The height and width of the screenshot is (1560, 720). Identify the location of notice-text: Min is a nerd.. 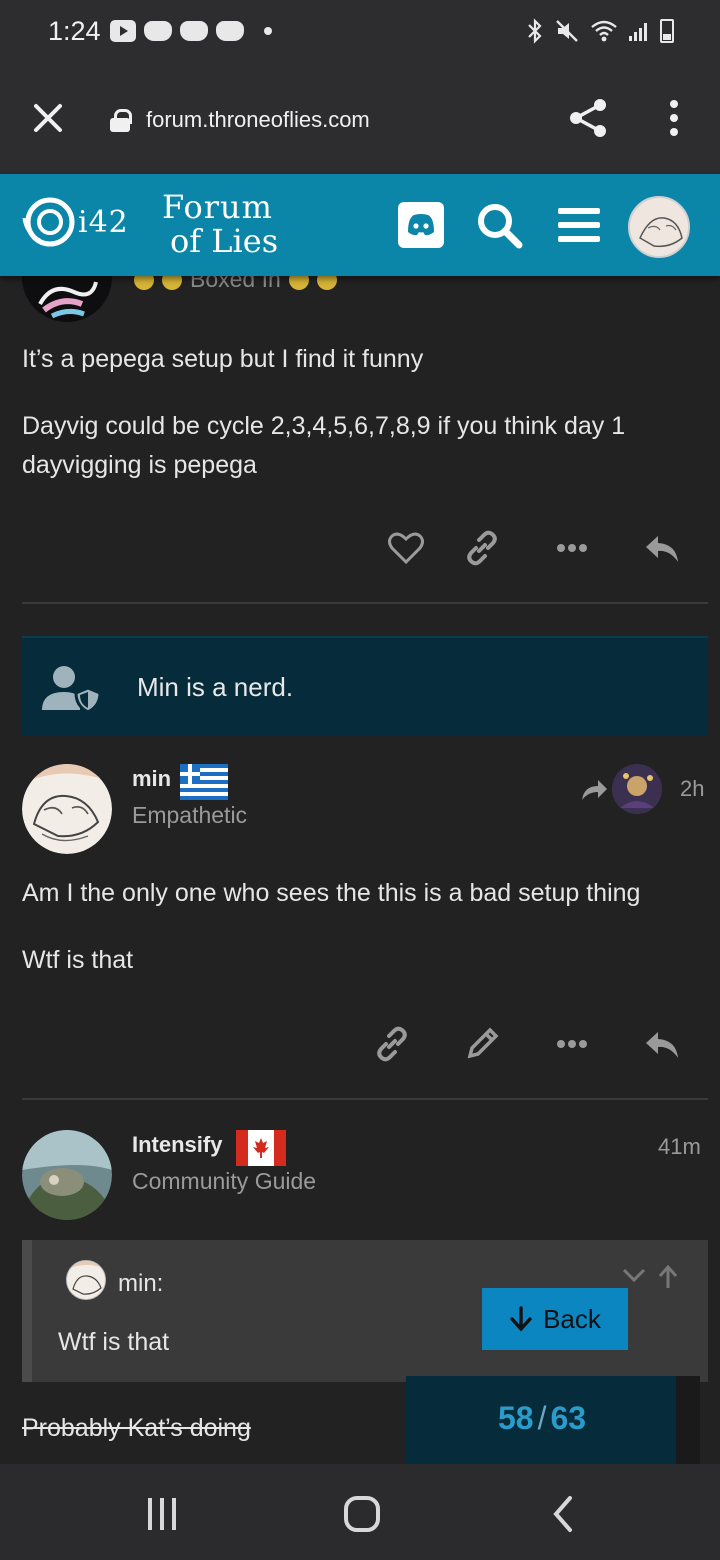
(215, 687).